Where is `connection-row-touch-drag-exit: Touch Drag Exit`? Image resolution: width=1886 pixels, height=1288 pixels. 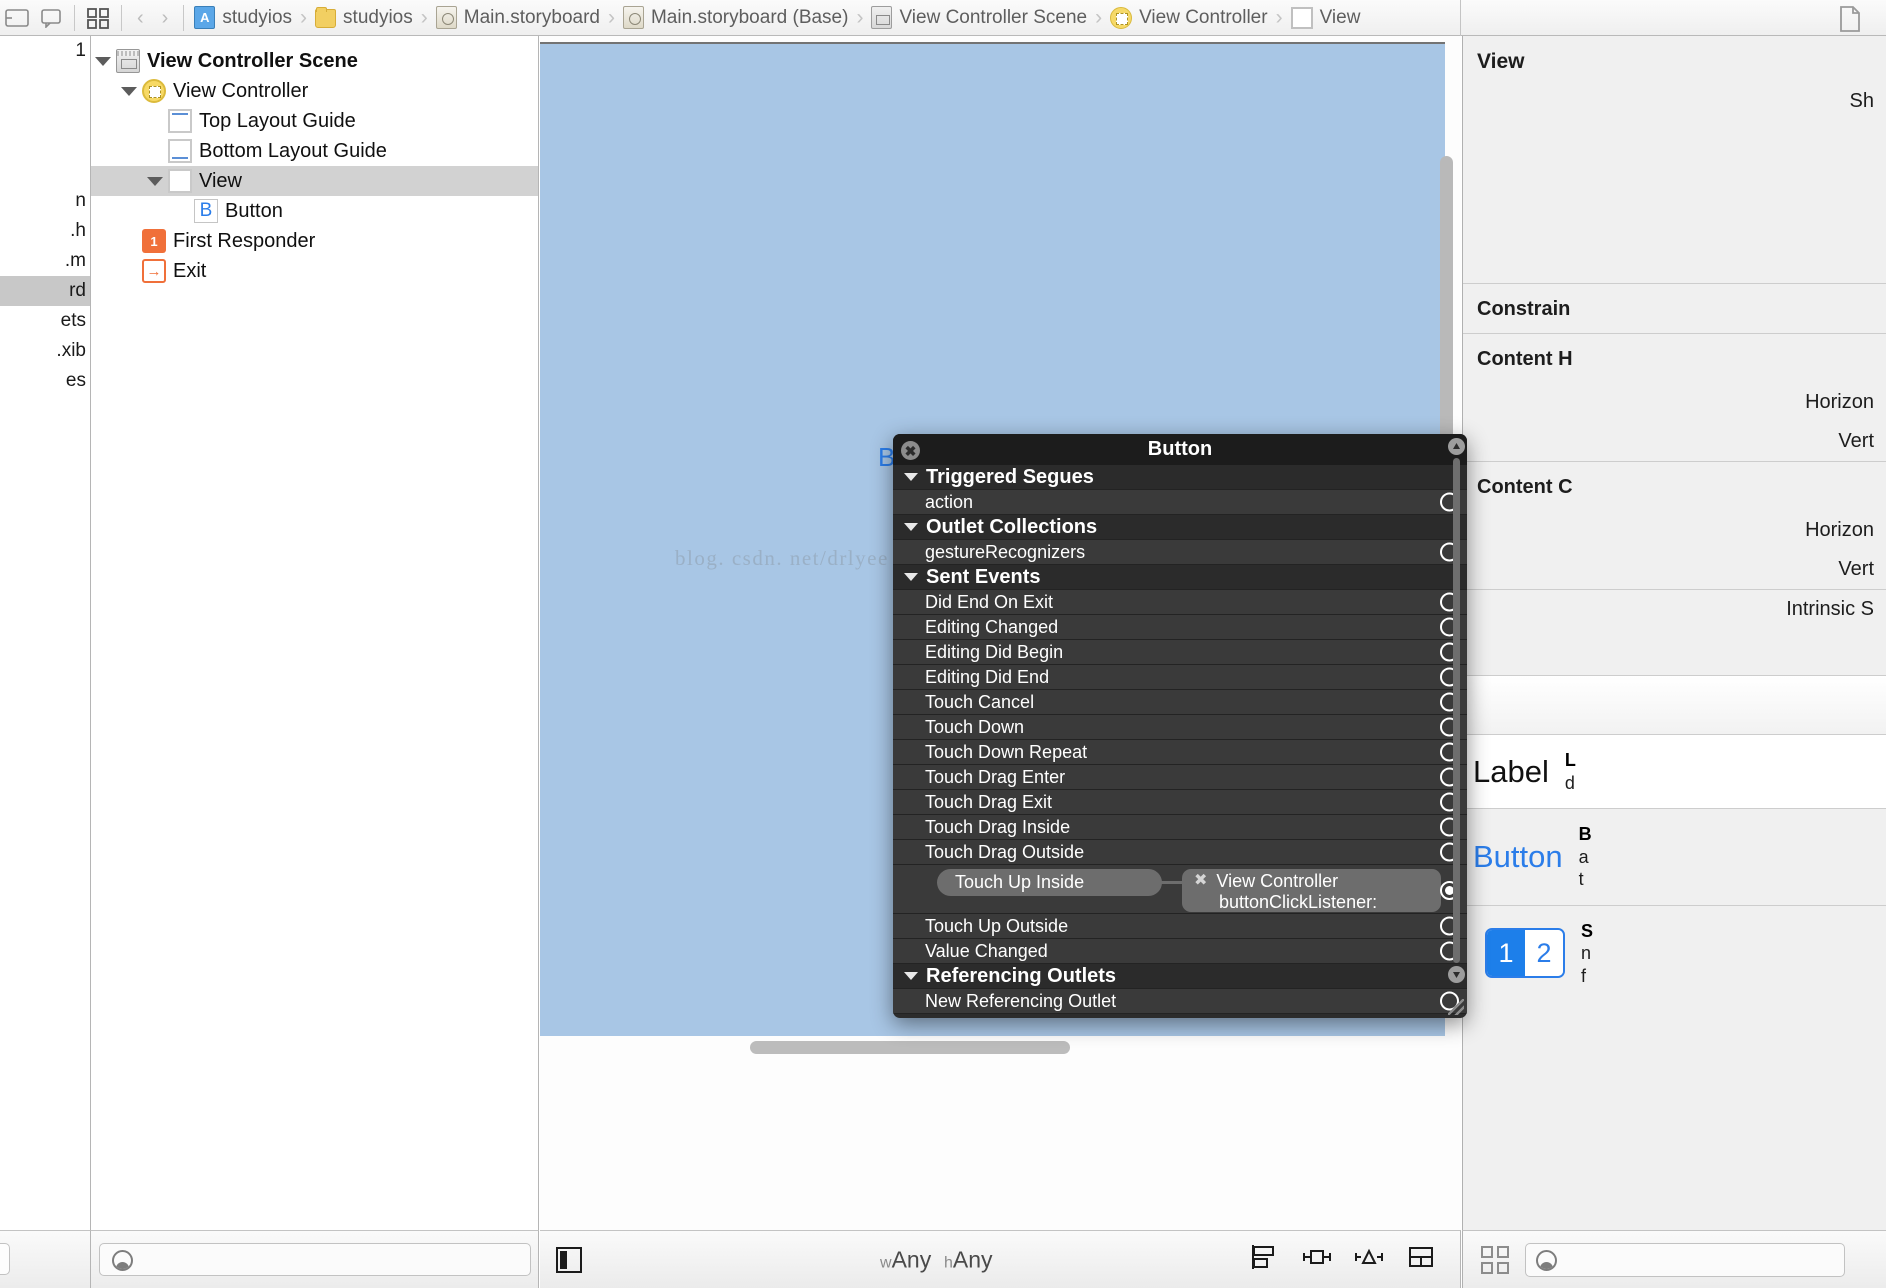 connection-row-touch-drag-exit: Touch Drag Exit is located at coordinates (1180, 802).